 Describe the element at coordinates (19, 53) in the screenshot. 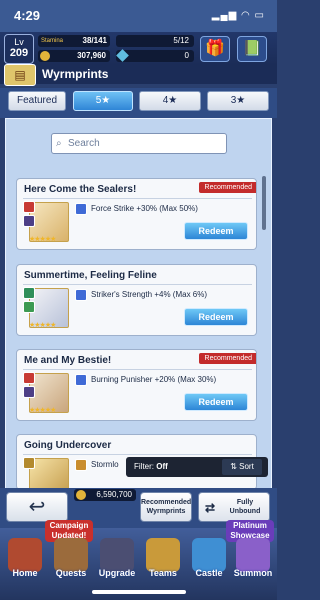

I see `level-value: 209` at that location.